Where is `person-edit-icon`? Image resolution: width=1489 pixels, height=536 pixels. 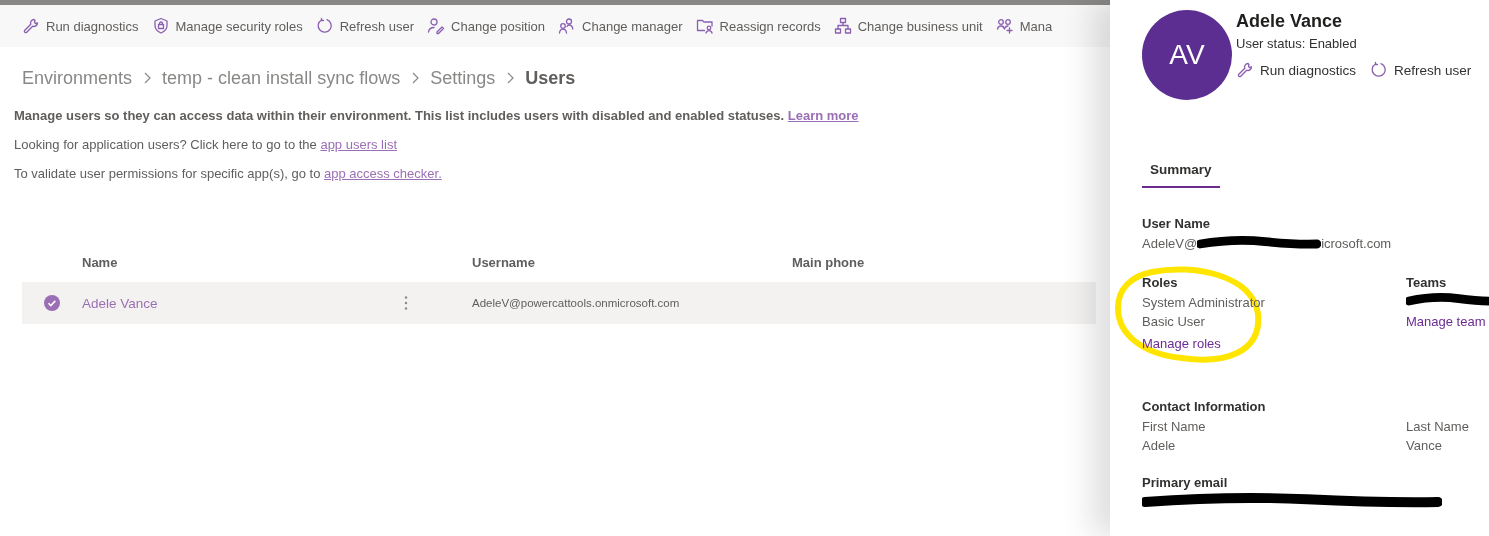 person-edit-icon is located at coordinates (436, 26).